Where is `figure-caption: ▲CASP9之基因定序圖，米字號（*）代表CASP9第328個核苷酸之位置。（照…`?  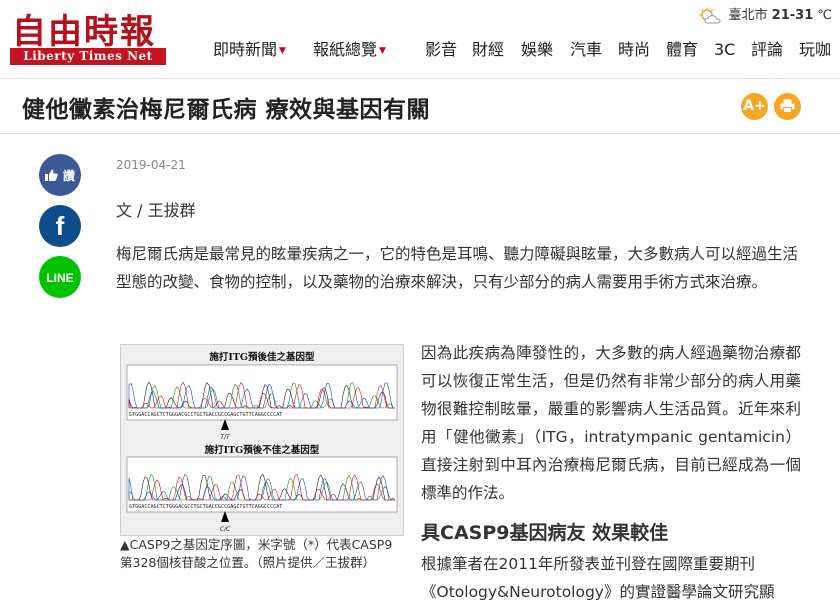 figure-caption: ▲CASP9之基因定序圖，米字號（*）代表CASP9第328個核苷酸之位置。（照… is located at coordinates (256, 553).